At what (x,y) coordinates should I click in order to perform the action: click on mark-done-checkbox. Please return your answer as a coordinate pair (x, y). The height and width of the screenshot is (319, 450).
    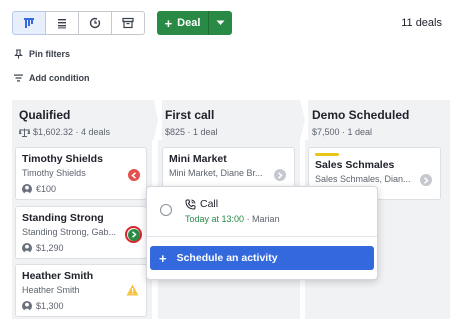
    Looking at the image, I should click on (166, 210).